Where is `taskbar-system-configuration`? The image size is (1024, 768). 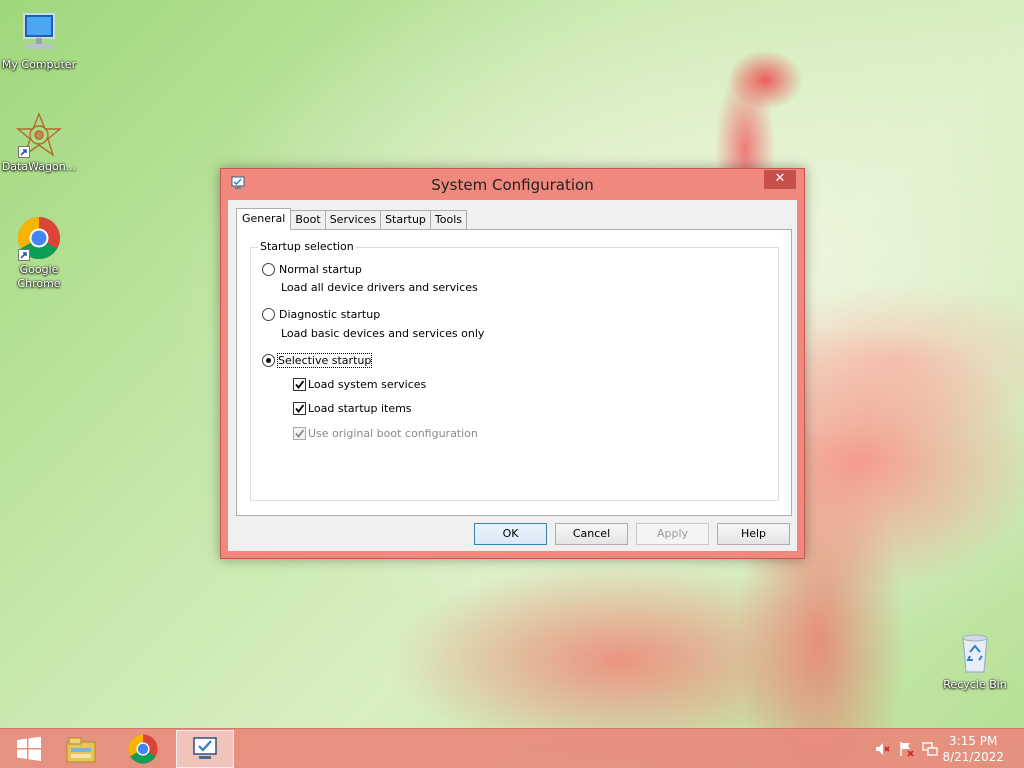
taskbar-system-configuration is located at coordinates (205, 749).